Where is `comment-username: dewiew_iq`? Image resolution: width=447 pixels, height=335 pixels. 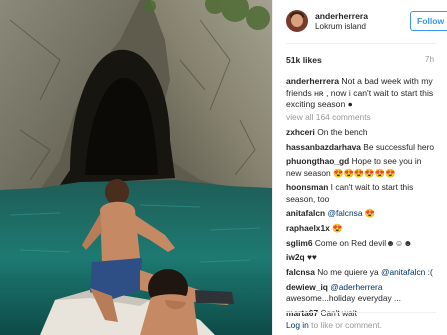 comment-username: dewiew_iq is located at coordinates (307, 287).